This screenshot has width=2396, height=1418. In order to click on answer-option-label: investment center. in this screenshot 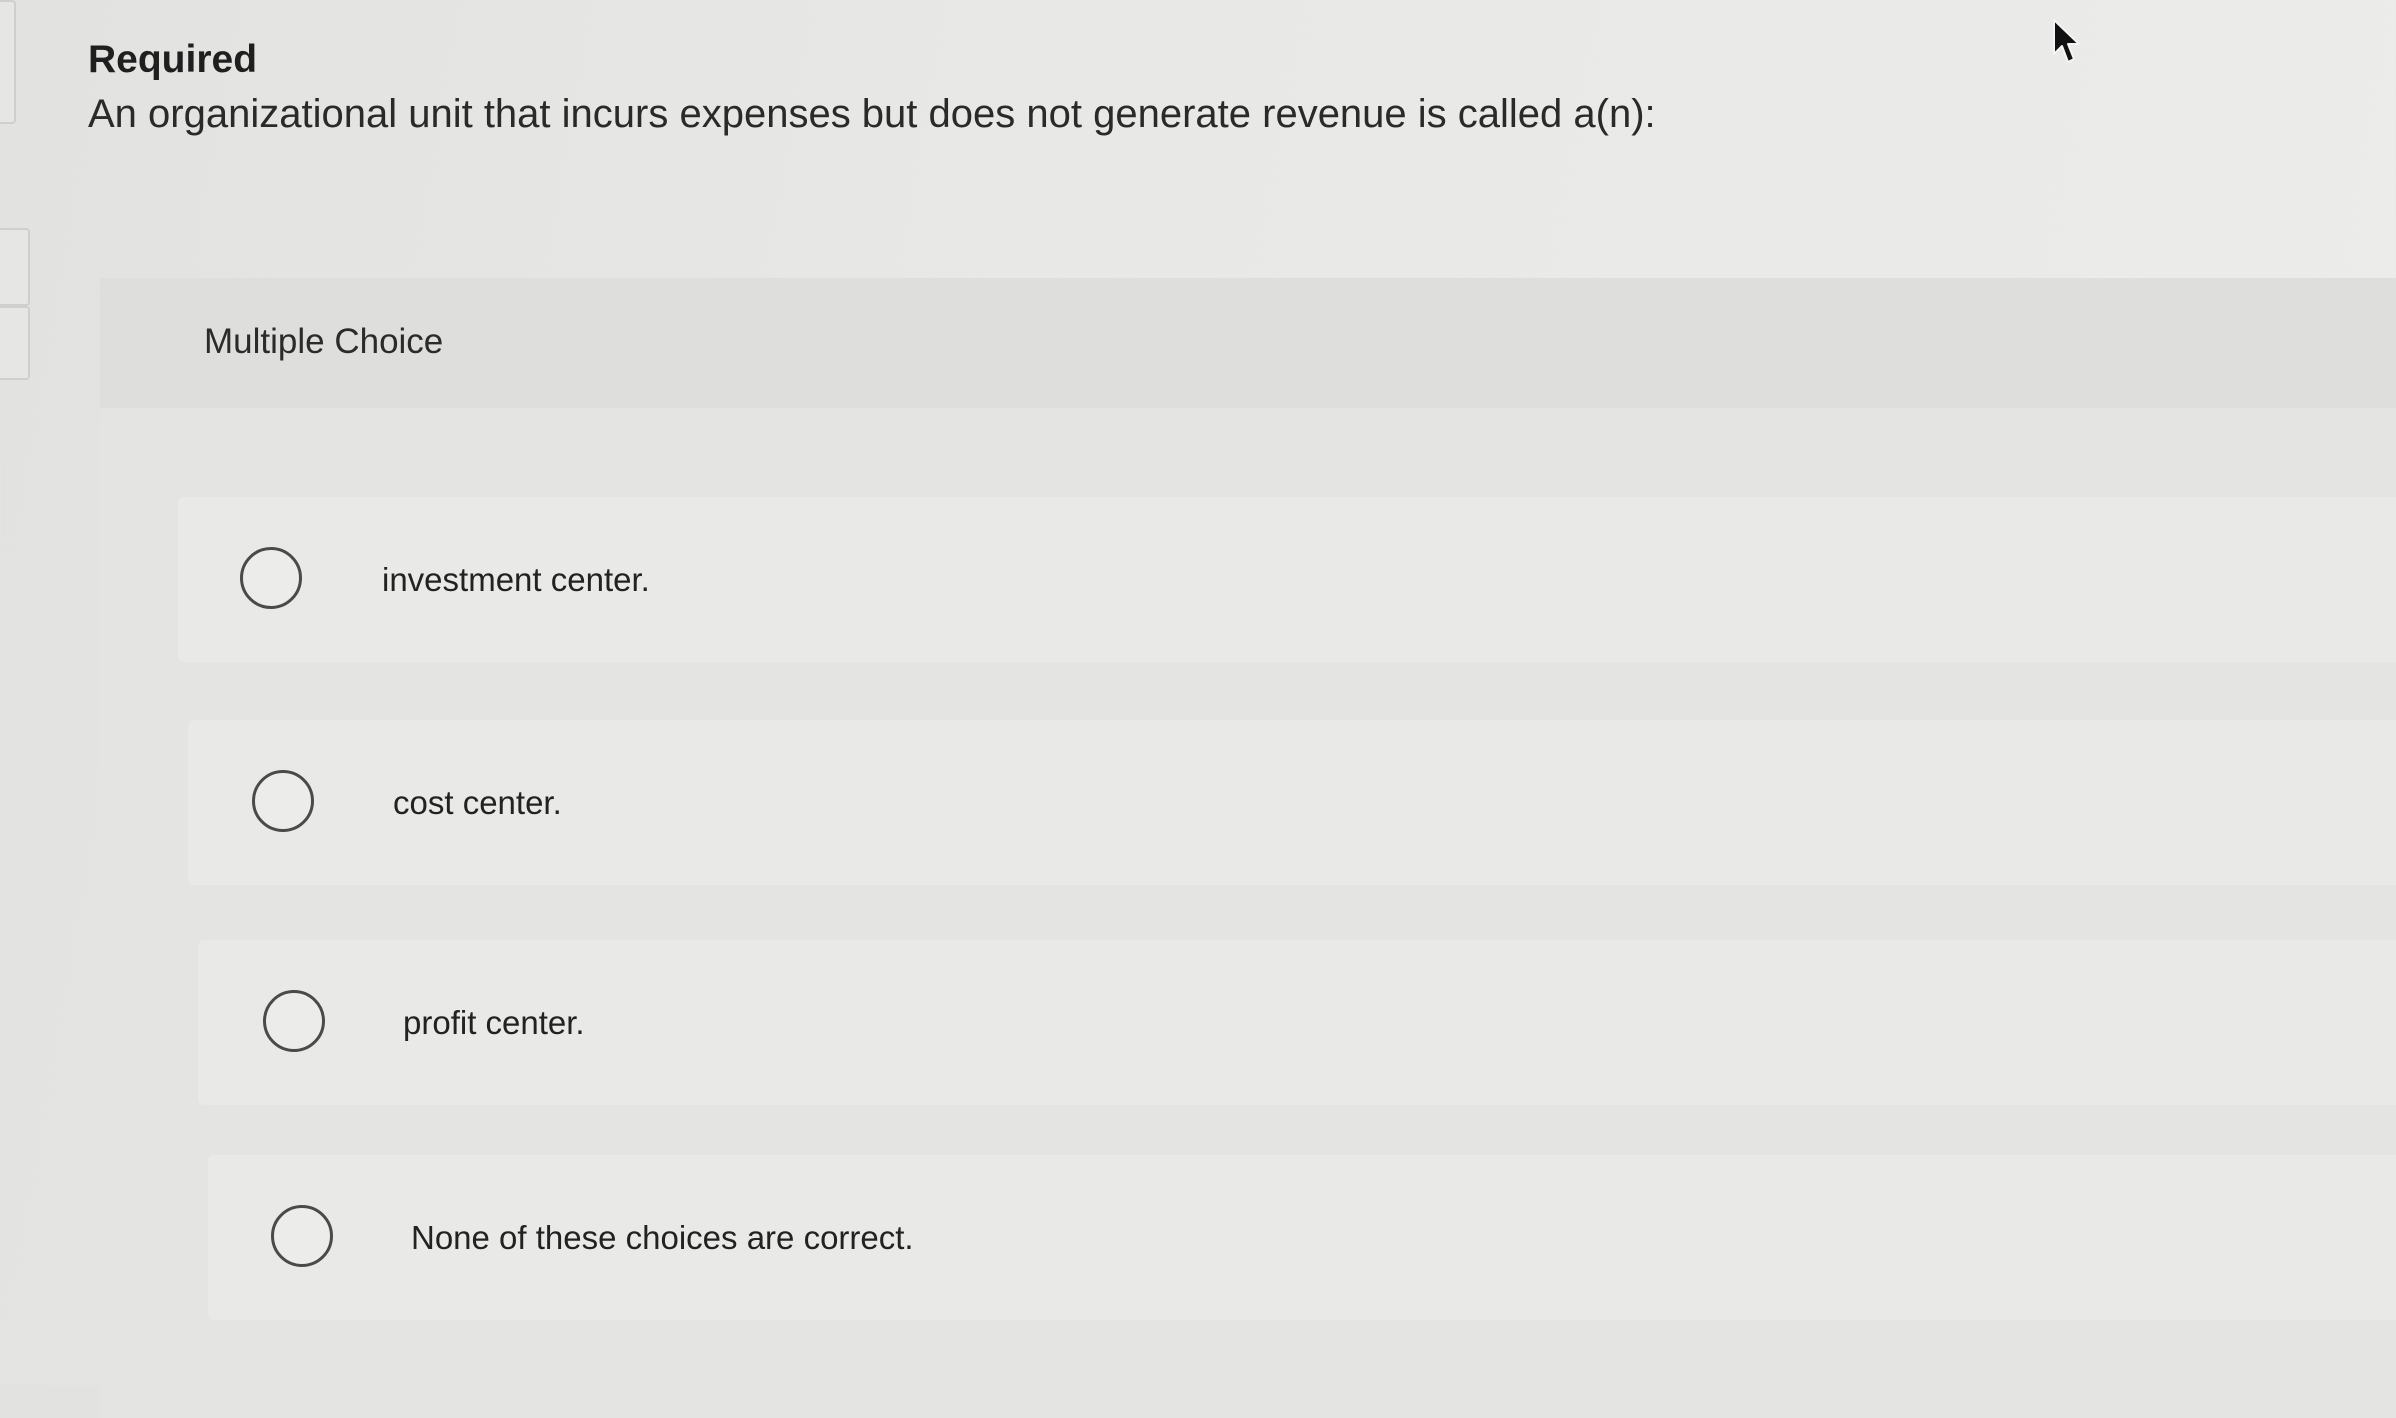, I will do `click(516, 579)`.